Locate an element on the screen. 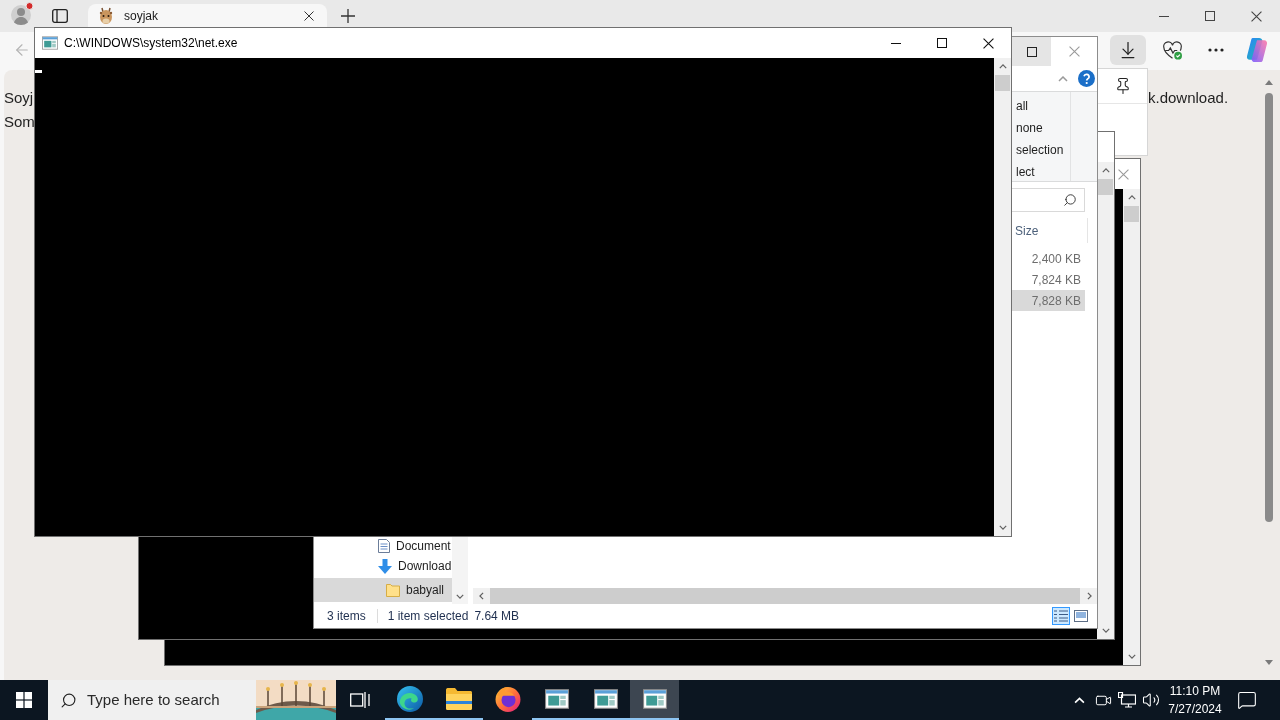 Image resolution: width=1280 pixels, height=720 pixels. status-text: 7.64 MB is located at coordinates (497, 616).